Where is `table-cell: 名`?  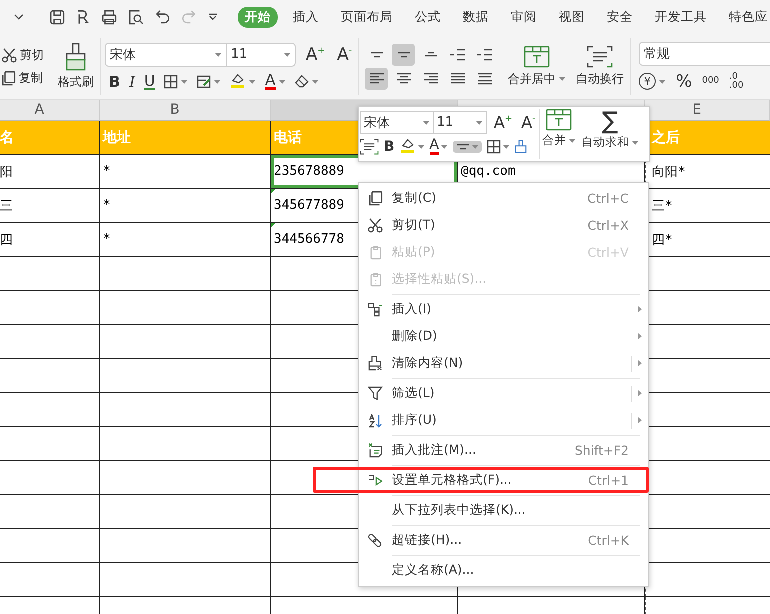 table-cell: 名 is located at coordinates (50, 138).